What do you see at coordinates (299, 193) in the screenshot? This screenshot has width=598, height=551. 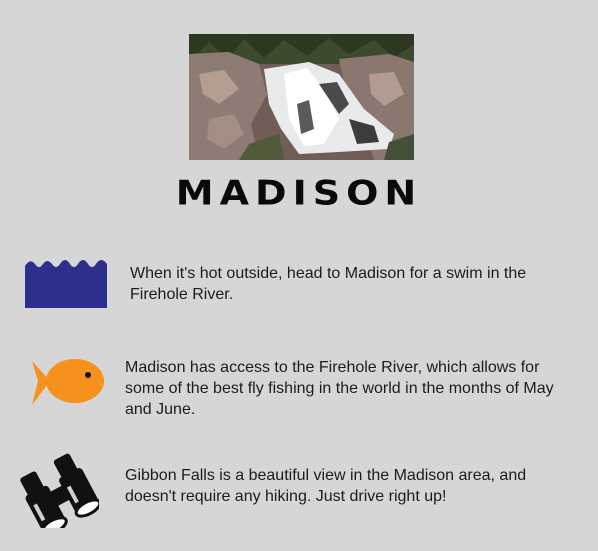 I see `page-title: MADISON` at bounding box center [299, 193].